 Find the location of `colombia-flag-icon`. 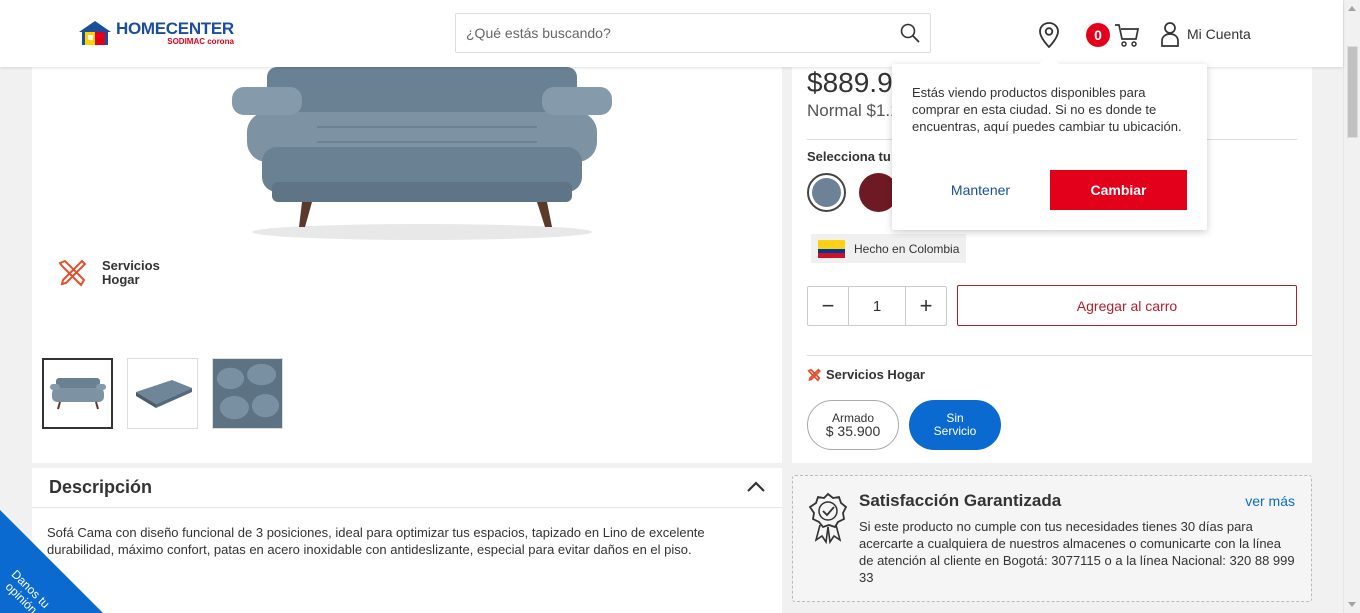

colombia-flag-icon is located at coordinates (831, 248).